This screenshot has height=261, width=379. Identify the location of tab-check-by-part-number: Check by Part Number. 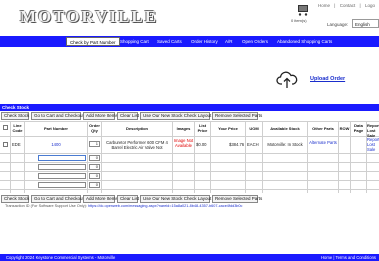
(93, 41).